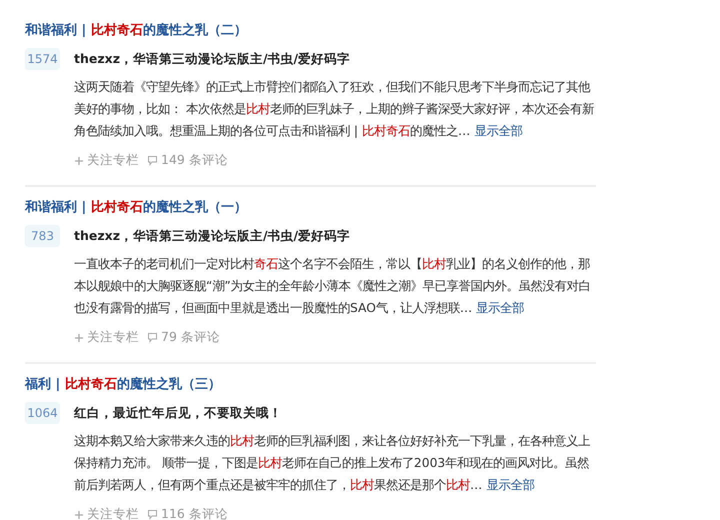 The height and width of the screenshot is (520, 720). Describe the element at coordinates (42, 59) in the screenshot. I see `vote-count: 1574` at that location.